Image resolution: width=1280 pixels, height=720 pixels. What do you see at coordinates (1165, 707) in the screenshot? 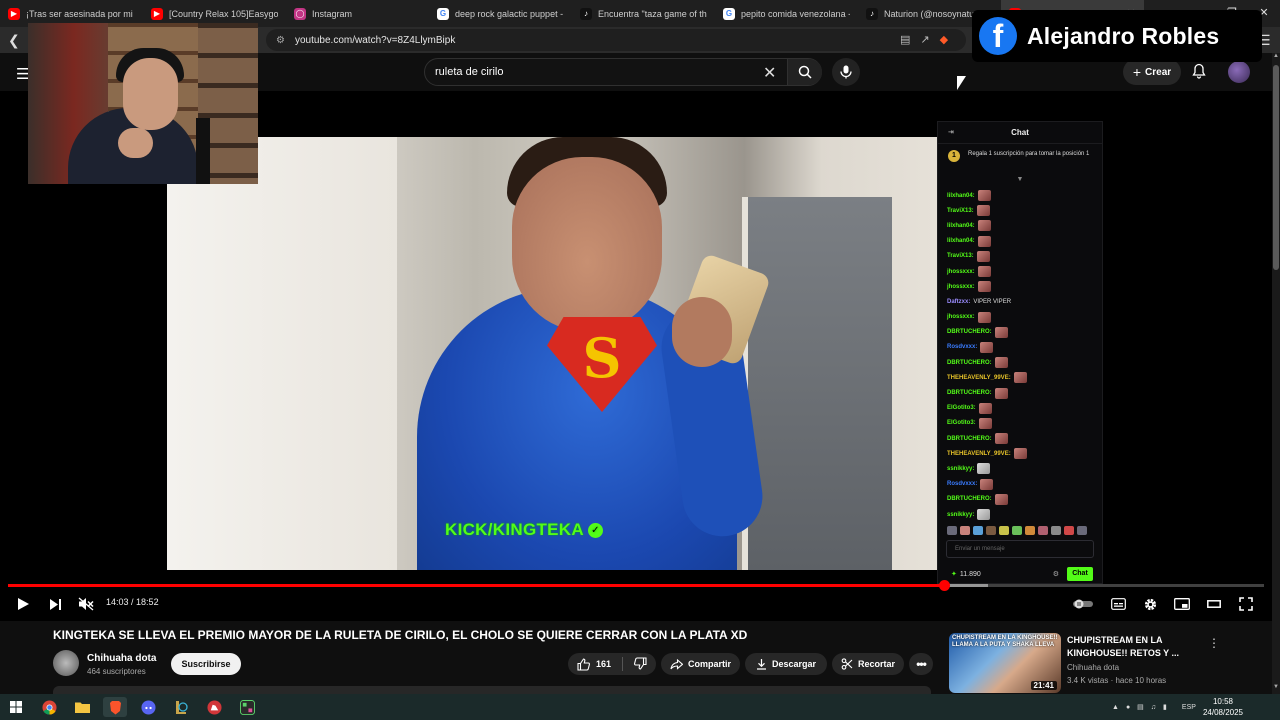
I see `battery-icon: ▮` at bounding box center [1165, 707].